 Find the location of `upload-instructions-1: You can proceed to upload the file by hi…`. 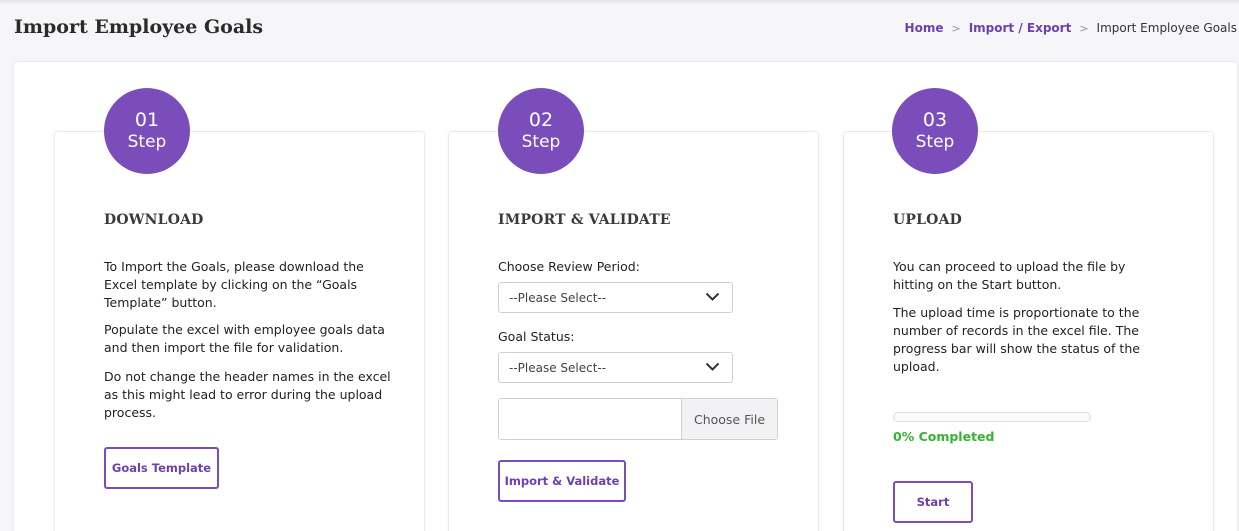

upload-instructions-1: You can proceed to upload the file by hi… is located at coordinates (1009, 275).